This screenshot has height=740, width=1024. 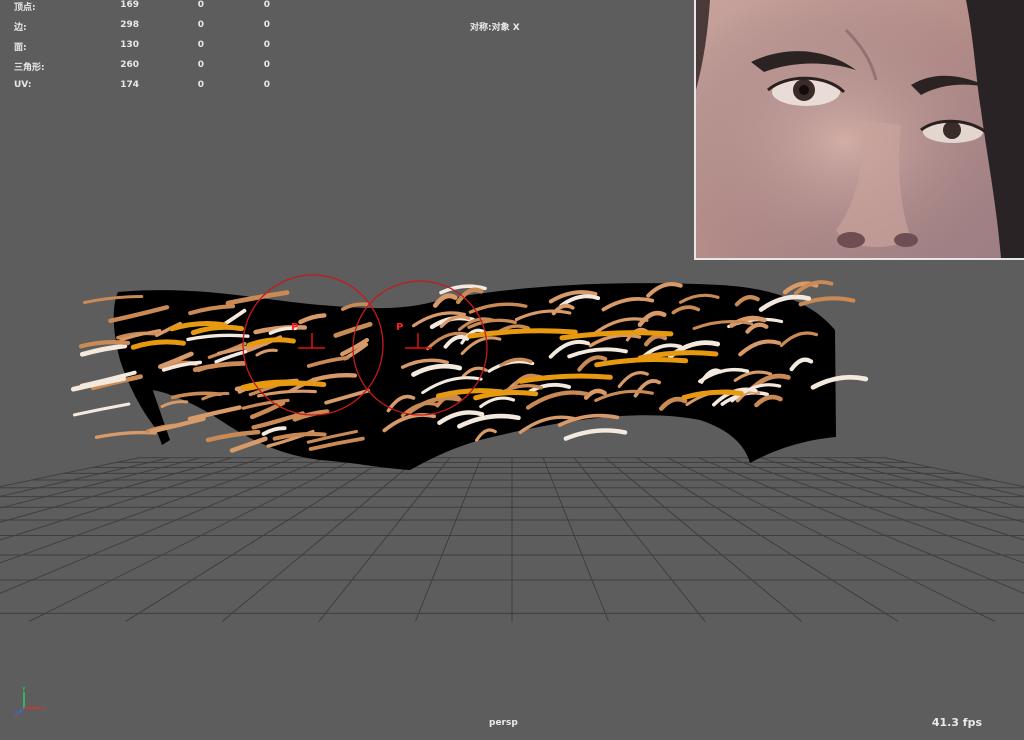 What do you see at coordinates (43, 709) in the screenshot?
I see `axis-x-label: X` at bounding box center [43, 709].